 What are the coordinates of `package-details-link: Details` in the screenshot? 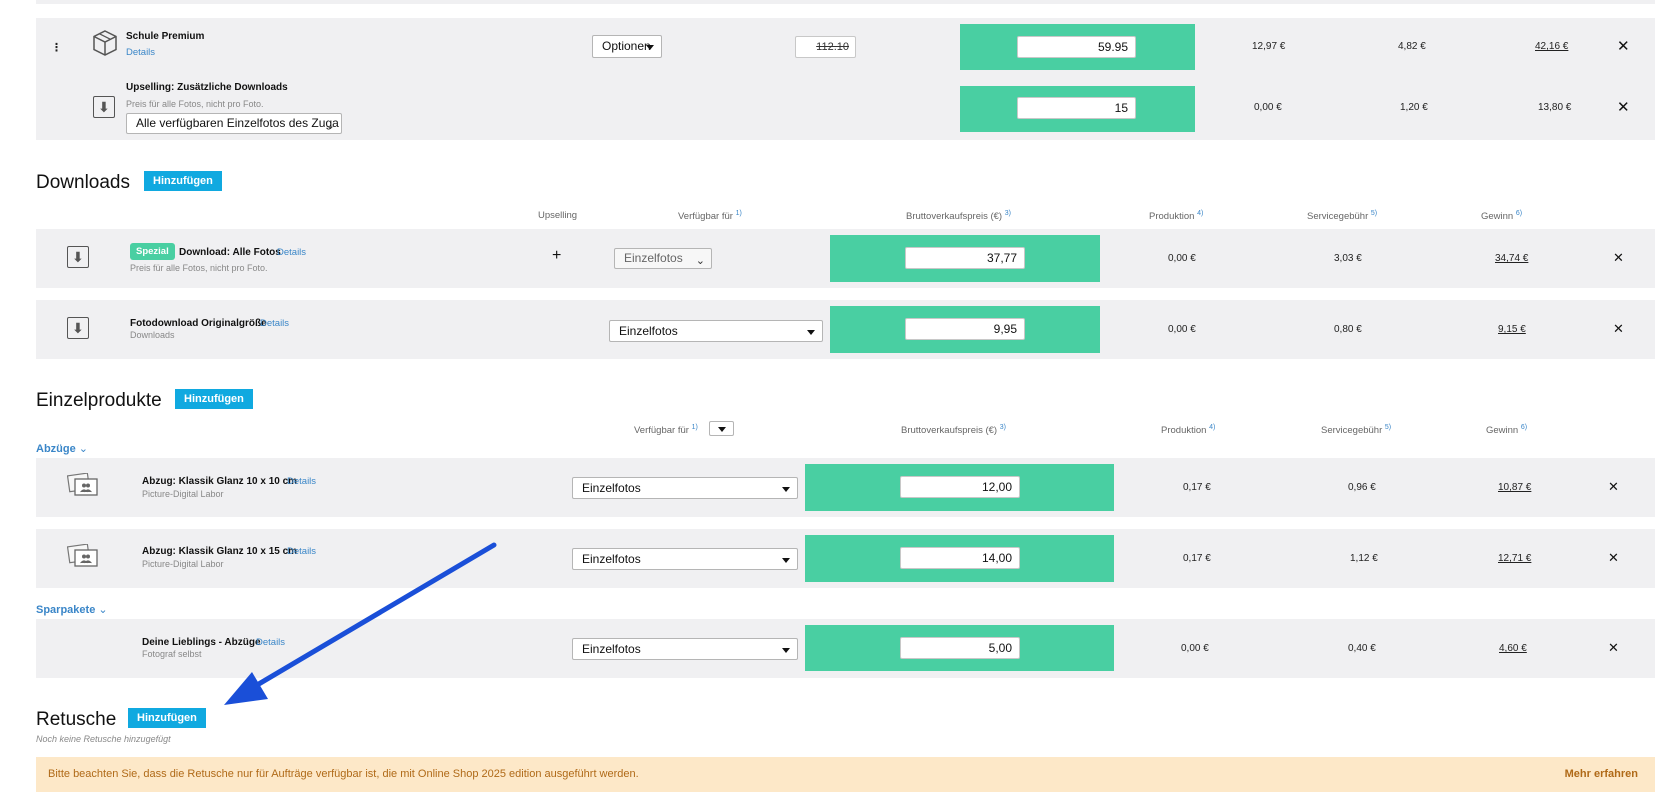 It's located at (140, 52).